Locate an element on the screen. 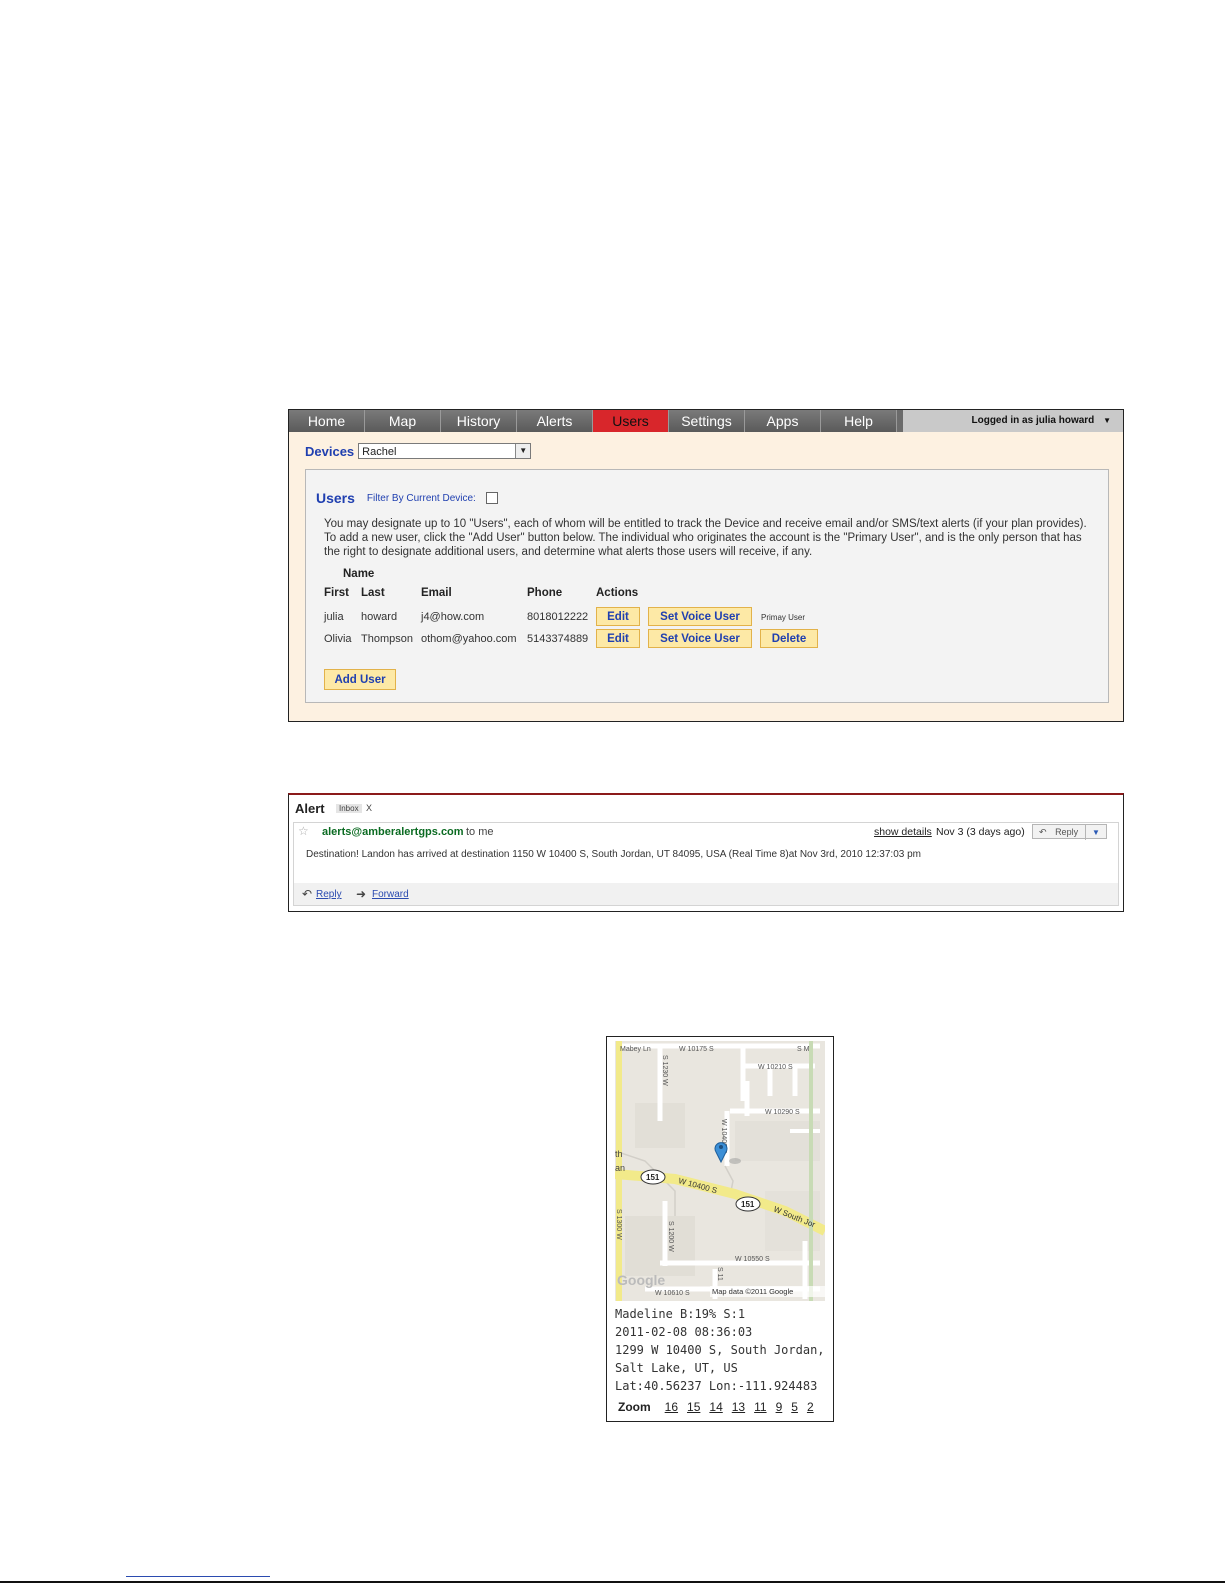 The height and width of the screenshot is (1585, 1225). row1-set-voice-user-button: Set Voice User is located at coordinates (700, 616).